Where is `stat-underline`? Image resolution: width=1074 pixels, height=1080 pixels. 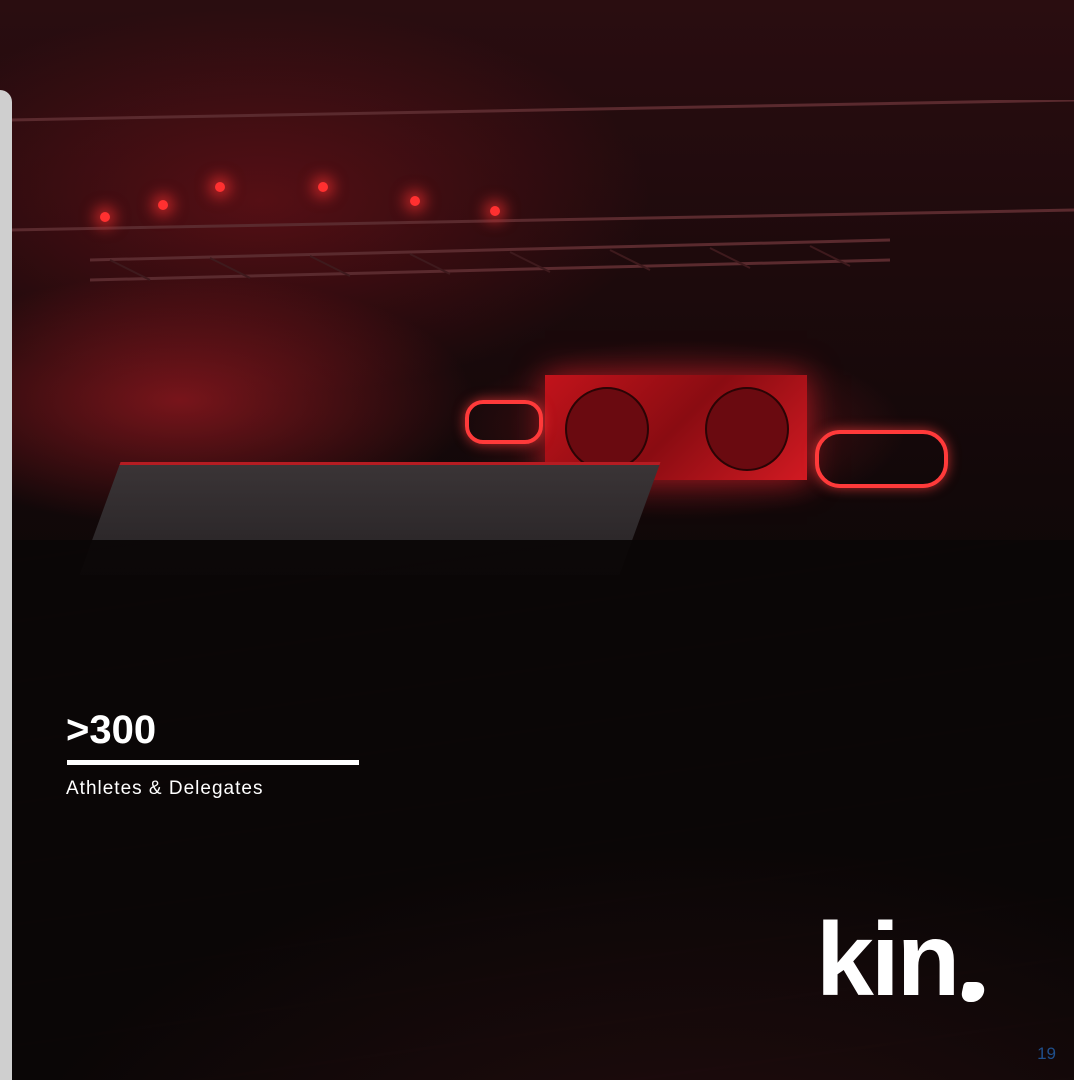 stat-underline is located at coordinates (213, 762).